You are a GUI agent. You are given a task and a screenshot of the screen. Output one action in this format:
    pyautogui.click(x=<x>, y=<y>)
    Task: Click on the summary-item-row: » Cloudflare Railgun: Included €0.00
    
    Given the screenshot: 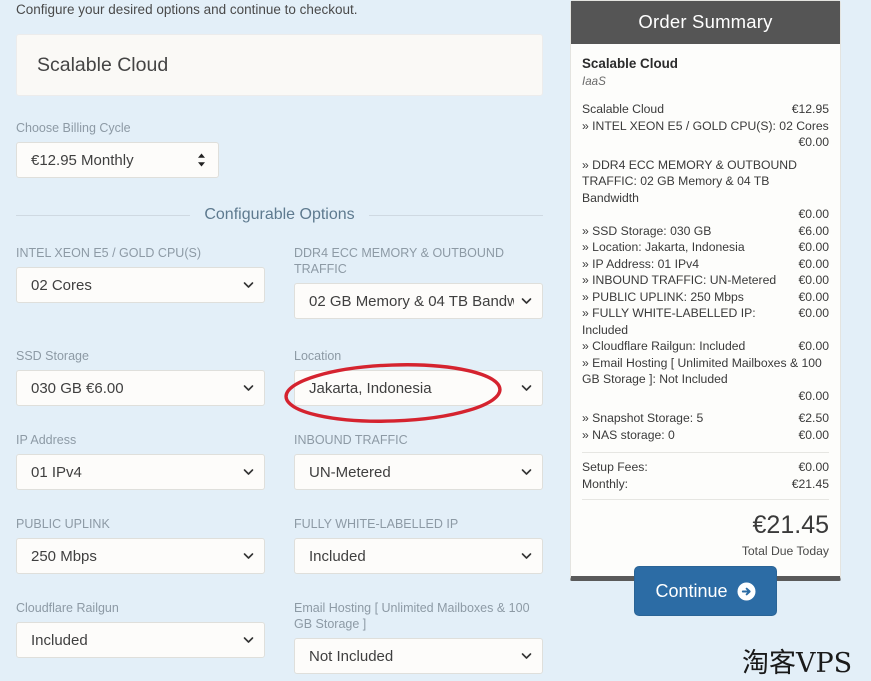 What is the action you would take?
    pyautogui.click(x=705, y=346)
    